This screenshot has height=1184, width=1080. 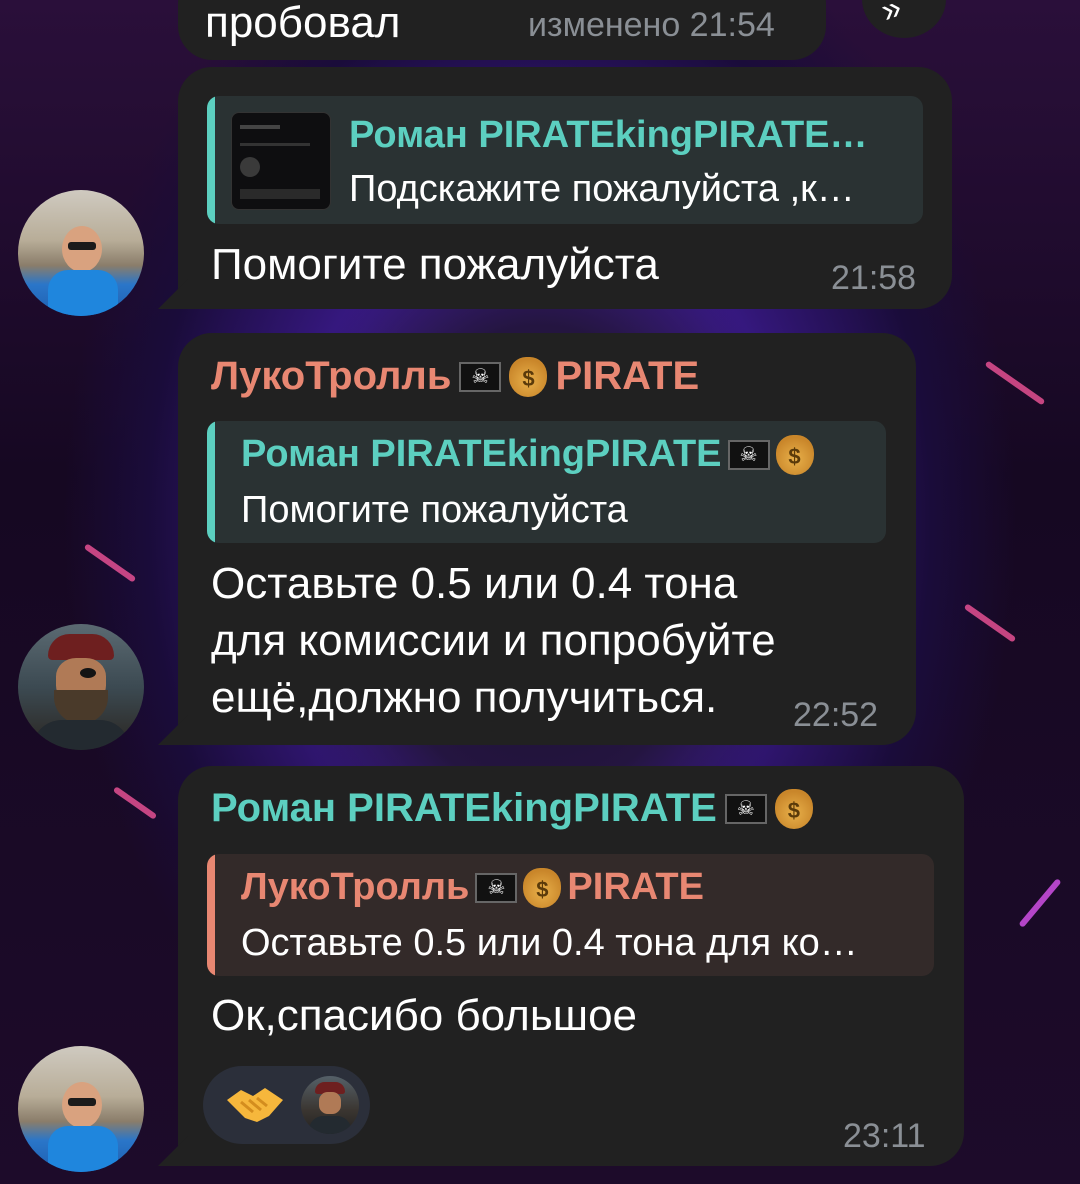 I want to click on reactor-avatar, so click(x=330, y=1105).